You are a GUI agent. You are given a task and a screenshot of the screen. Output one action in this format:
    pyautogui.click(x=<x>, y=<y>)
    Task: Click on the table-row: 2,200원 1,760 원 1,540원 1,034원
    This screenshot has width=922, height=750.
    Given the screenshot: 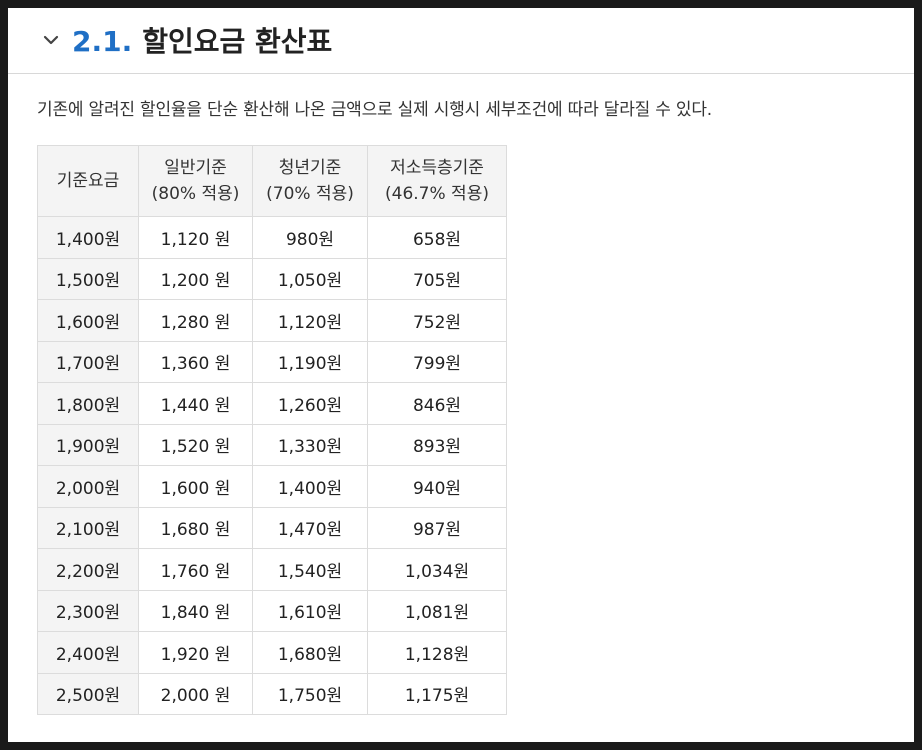 What is the action you would take?
    pyautogui.click(x=272, y=569)
    